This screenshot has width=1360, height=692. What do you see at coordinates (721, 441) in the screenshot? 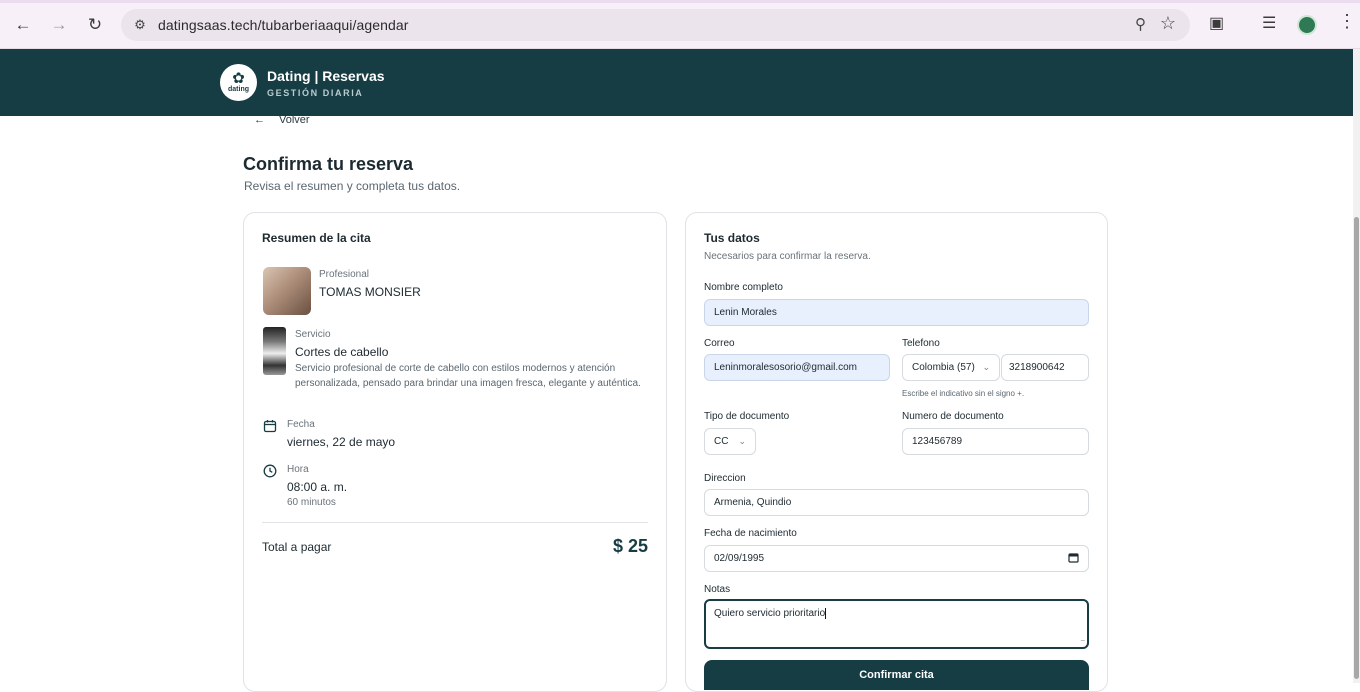
I see `doc-type-value: CC` at bounding box center [721, 441].